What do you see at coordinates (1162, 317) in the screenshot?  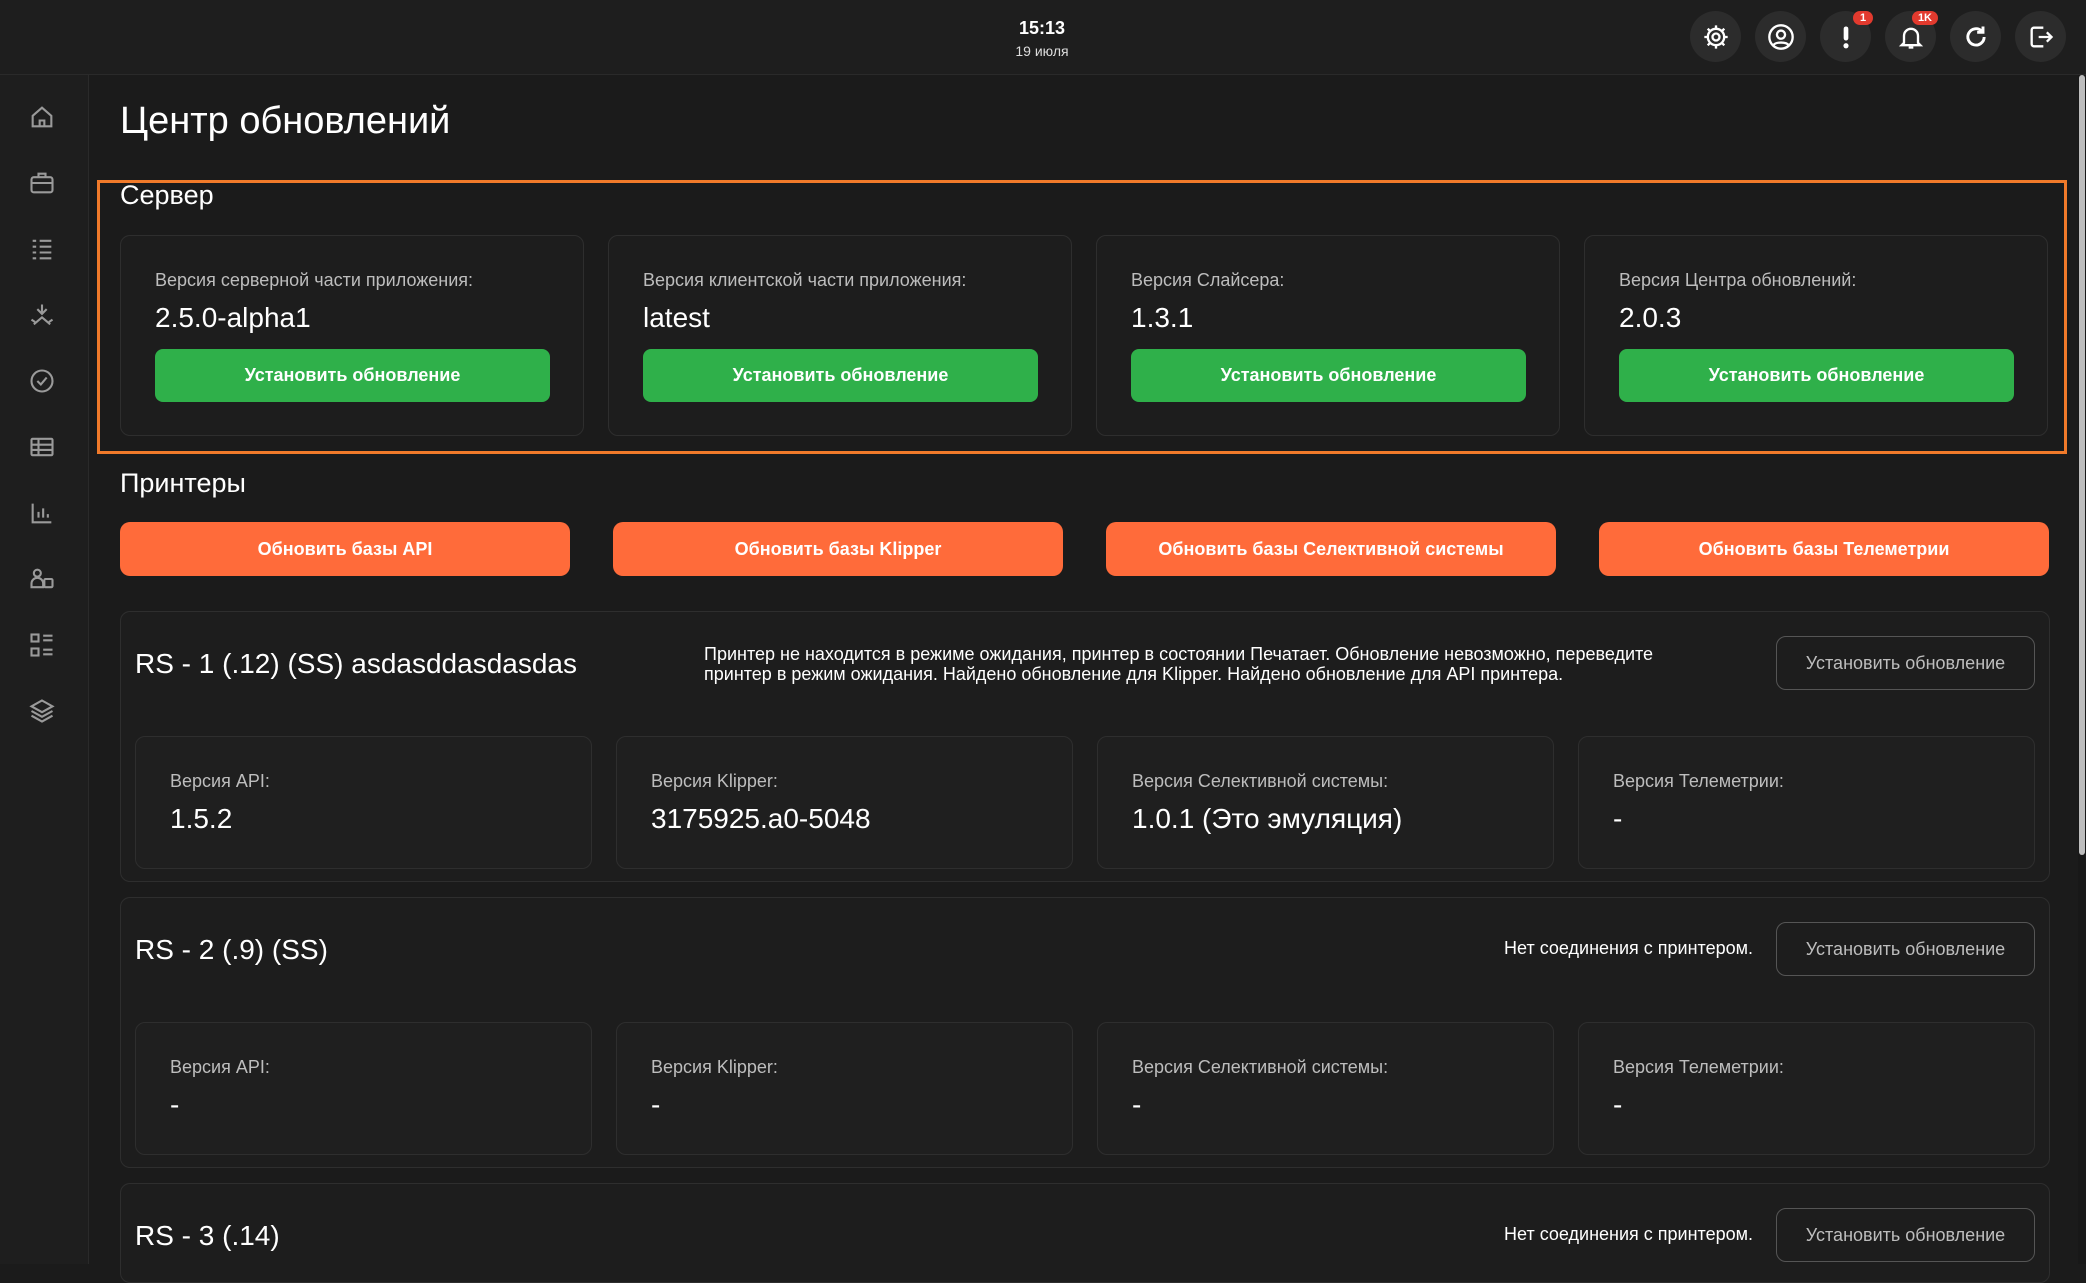 I see `card-value: 1.3.1` at bounding box center [1162, 317].